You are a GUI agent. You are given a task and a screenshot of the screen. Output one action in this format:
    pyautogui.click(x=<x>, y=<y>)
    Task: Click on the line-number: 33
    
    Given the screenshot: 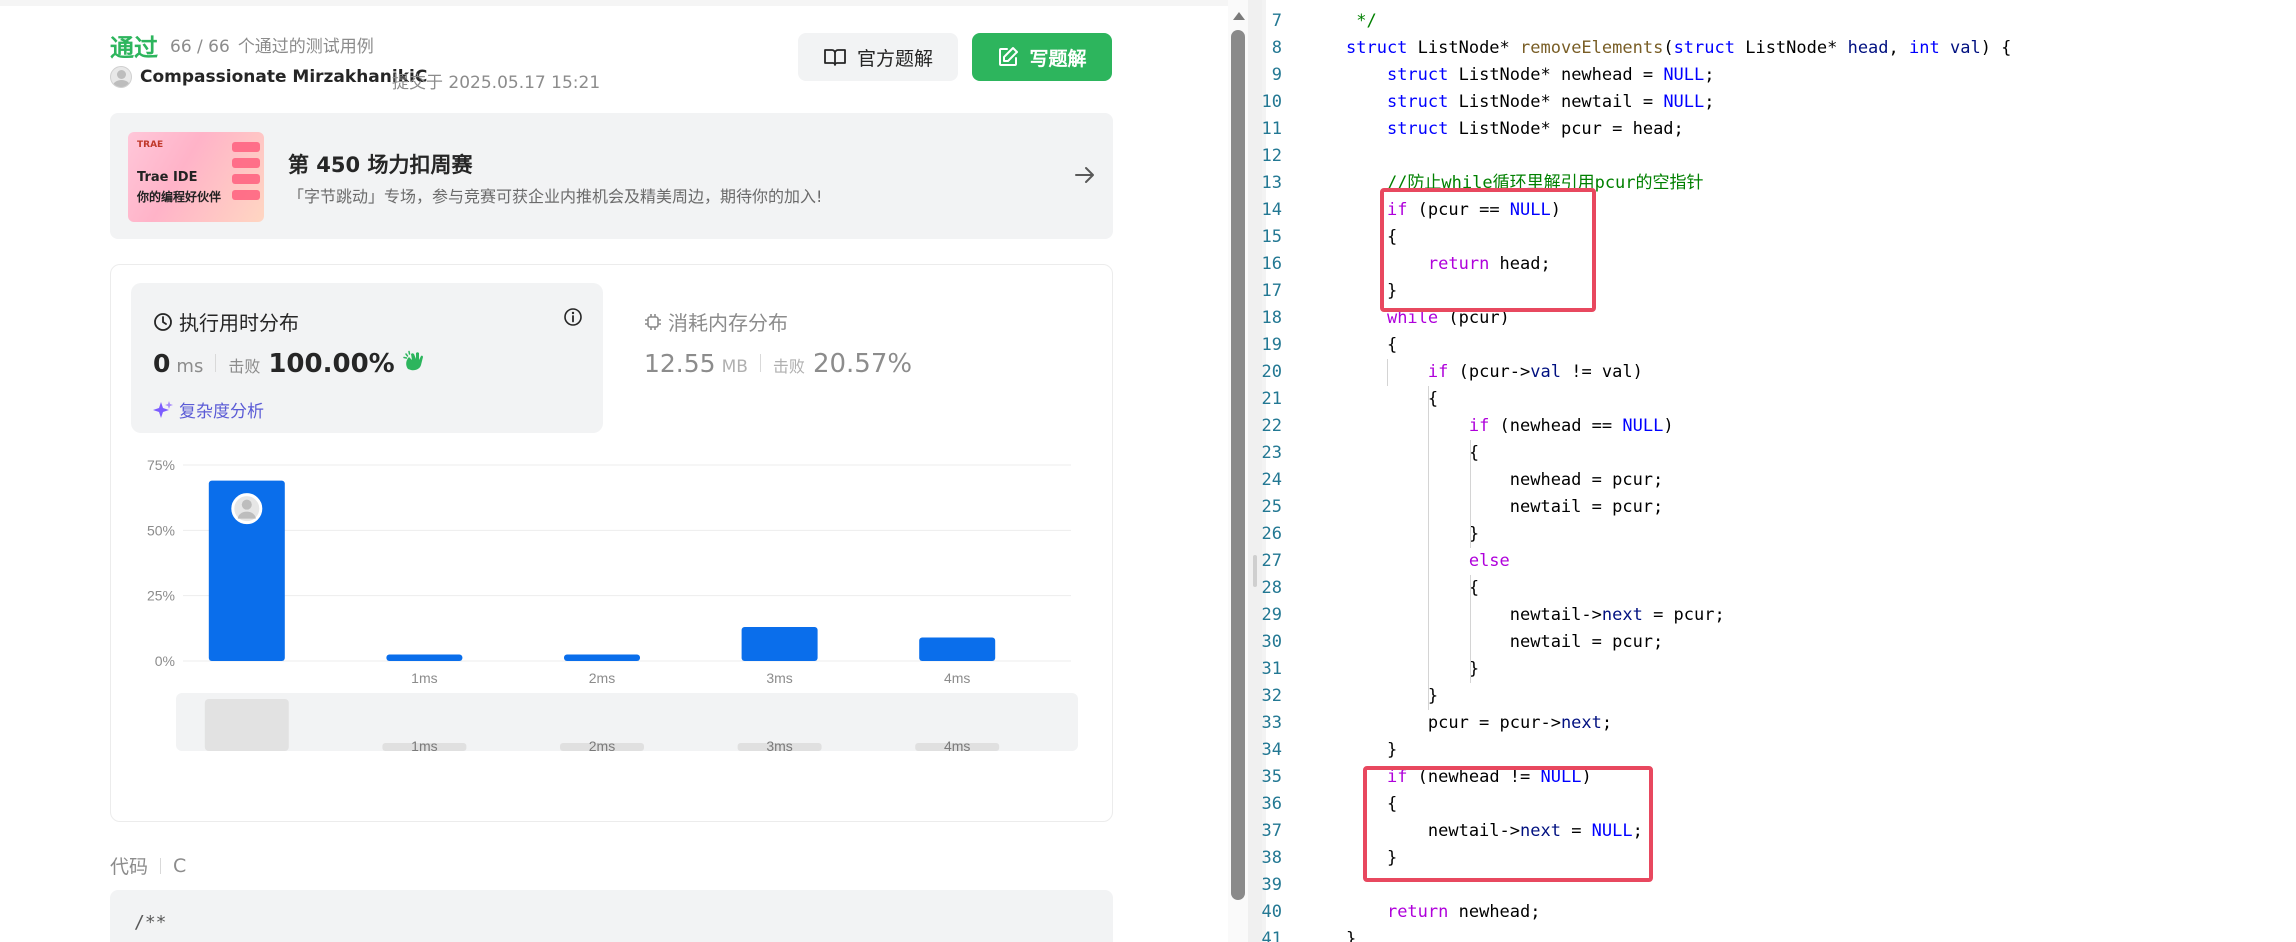 What is the action you would take?
    pyautogui.click(x=1272, y=723)
    